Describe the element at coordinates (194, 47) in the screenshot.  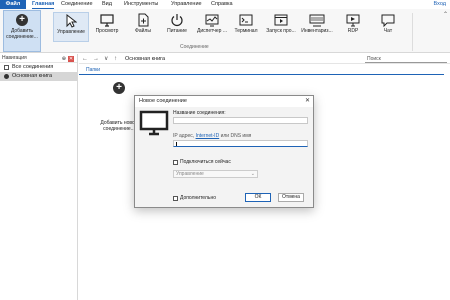
I see `ribbon-group-label: Соединение` at that location.